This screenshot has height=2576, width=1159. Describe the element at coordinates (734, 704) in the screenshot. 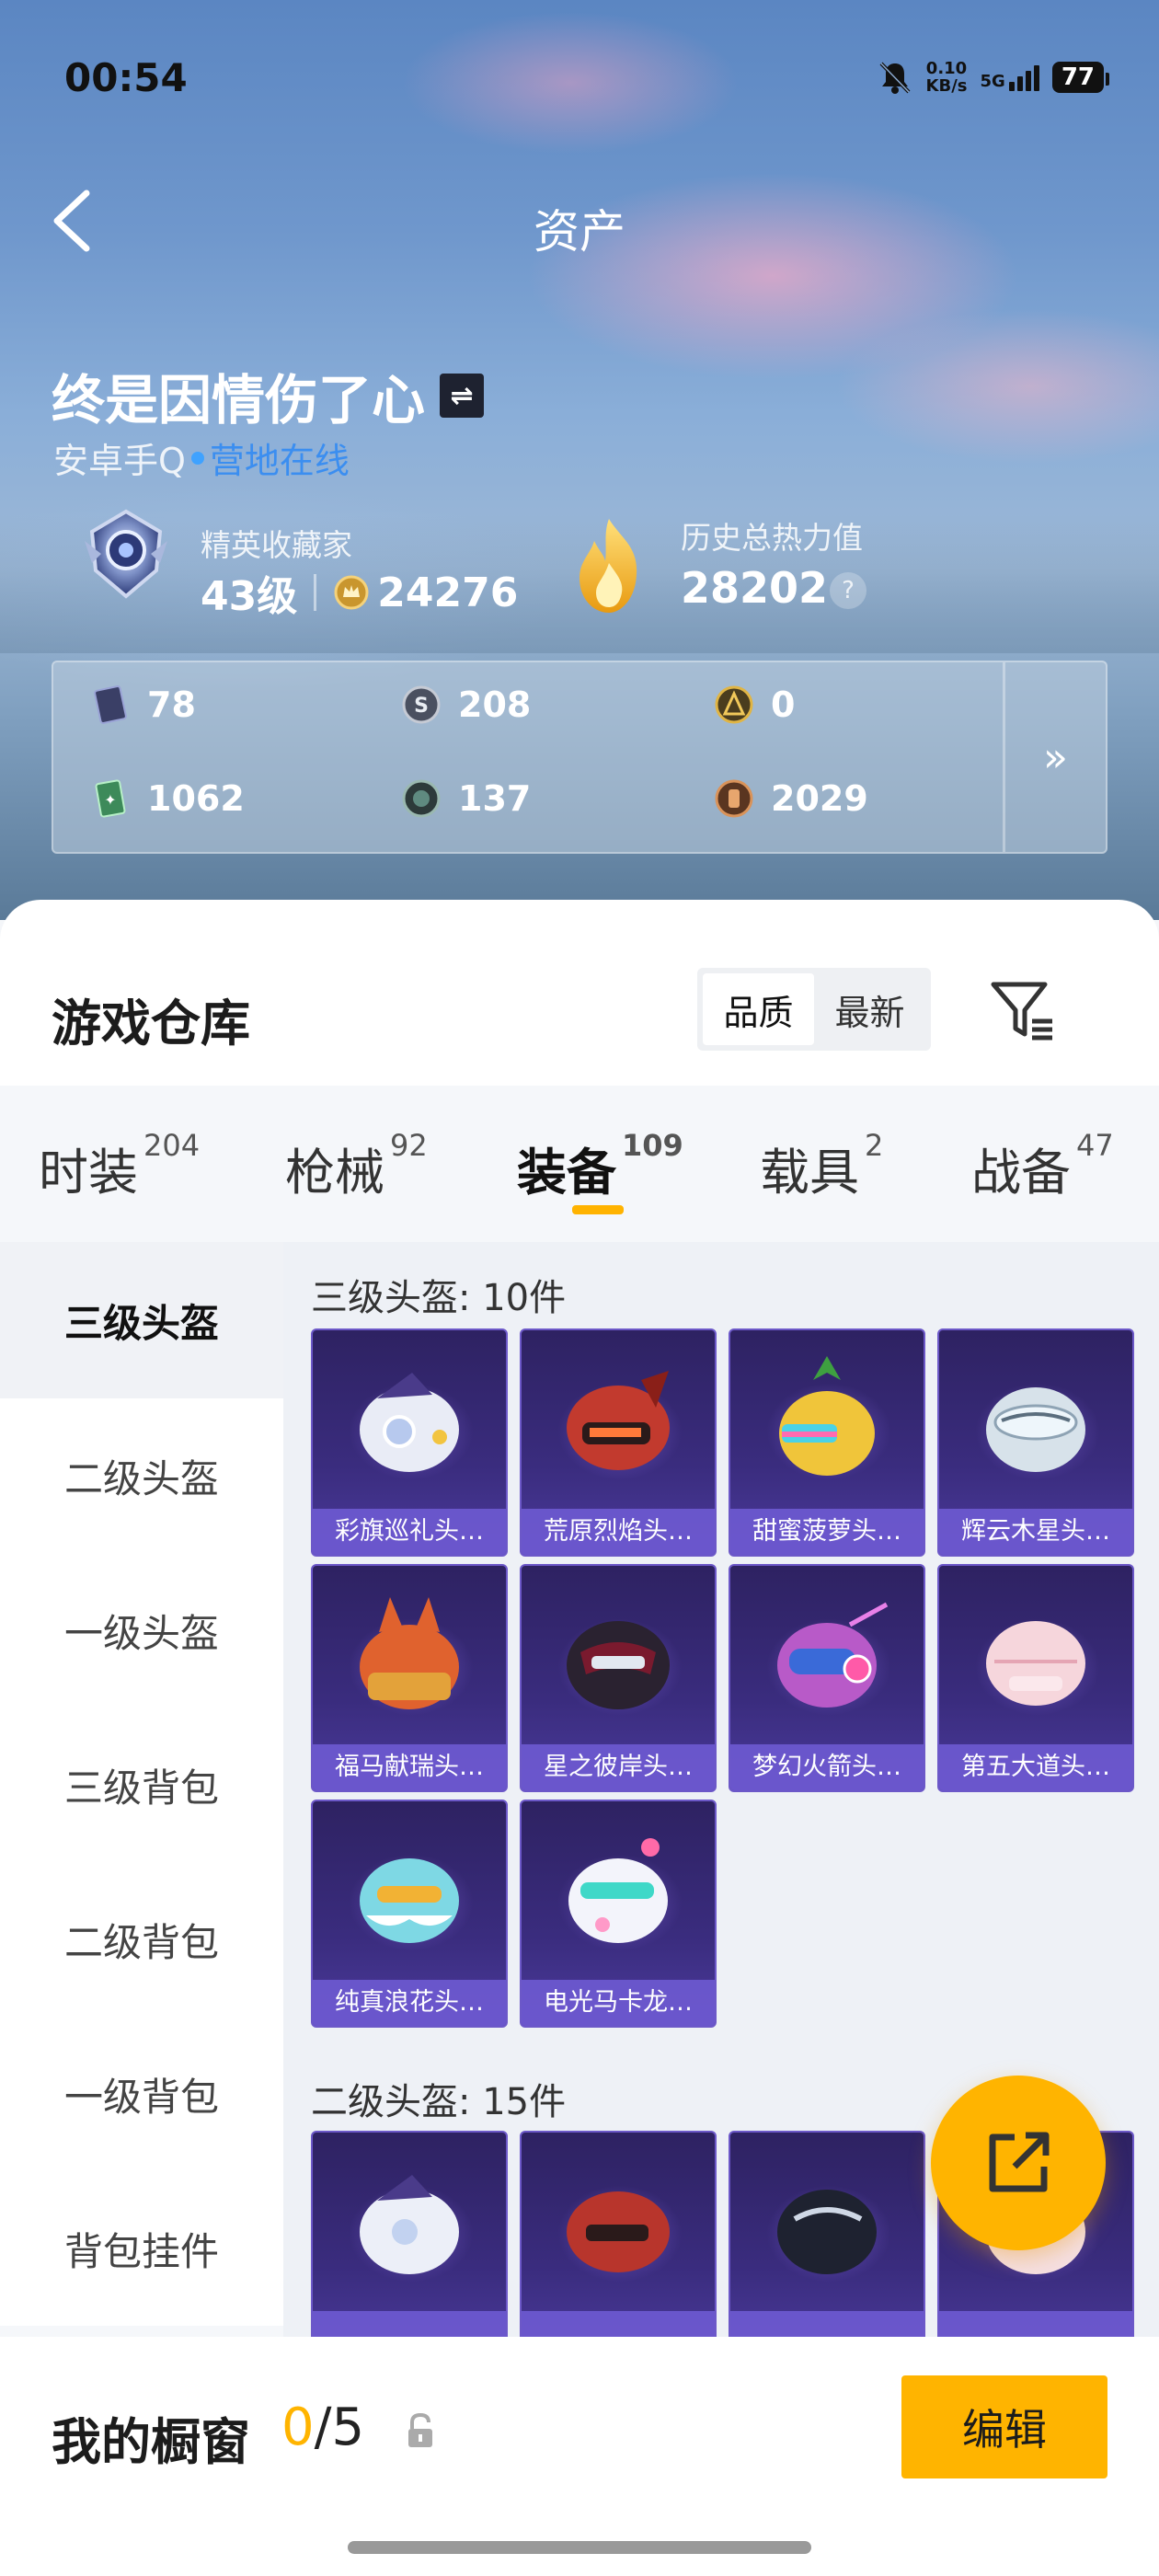

I see `gold-coin-icon` at that location.